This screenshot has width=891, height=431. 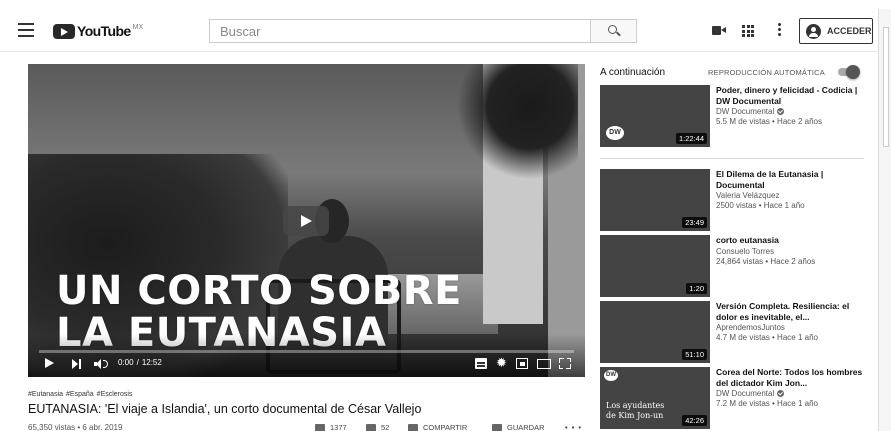 I want to click on player-controls: 0:00/12:52, so click(x=306, y=365).